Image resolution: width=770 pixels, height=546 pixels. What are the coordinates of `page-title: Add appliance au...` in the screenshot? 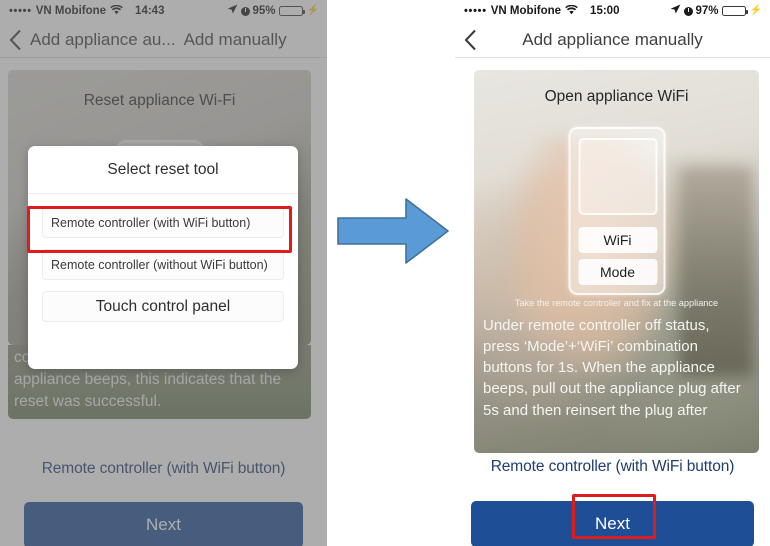 It's located at (103, 39).